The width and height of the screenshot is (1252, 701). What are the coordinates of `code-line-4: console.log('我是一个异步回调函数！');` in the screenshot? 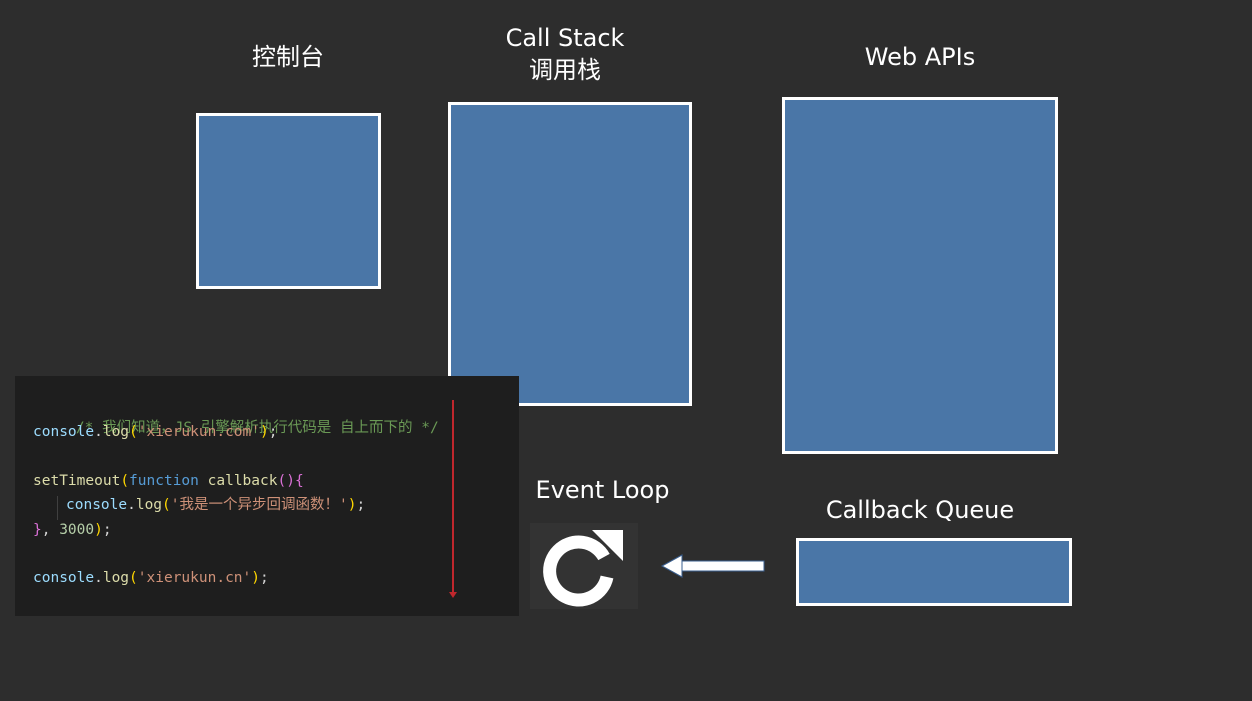 It's located at (215, 505).